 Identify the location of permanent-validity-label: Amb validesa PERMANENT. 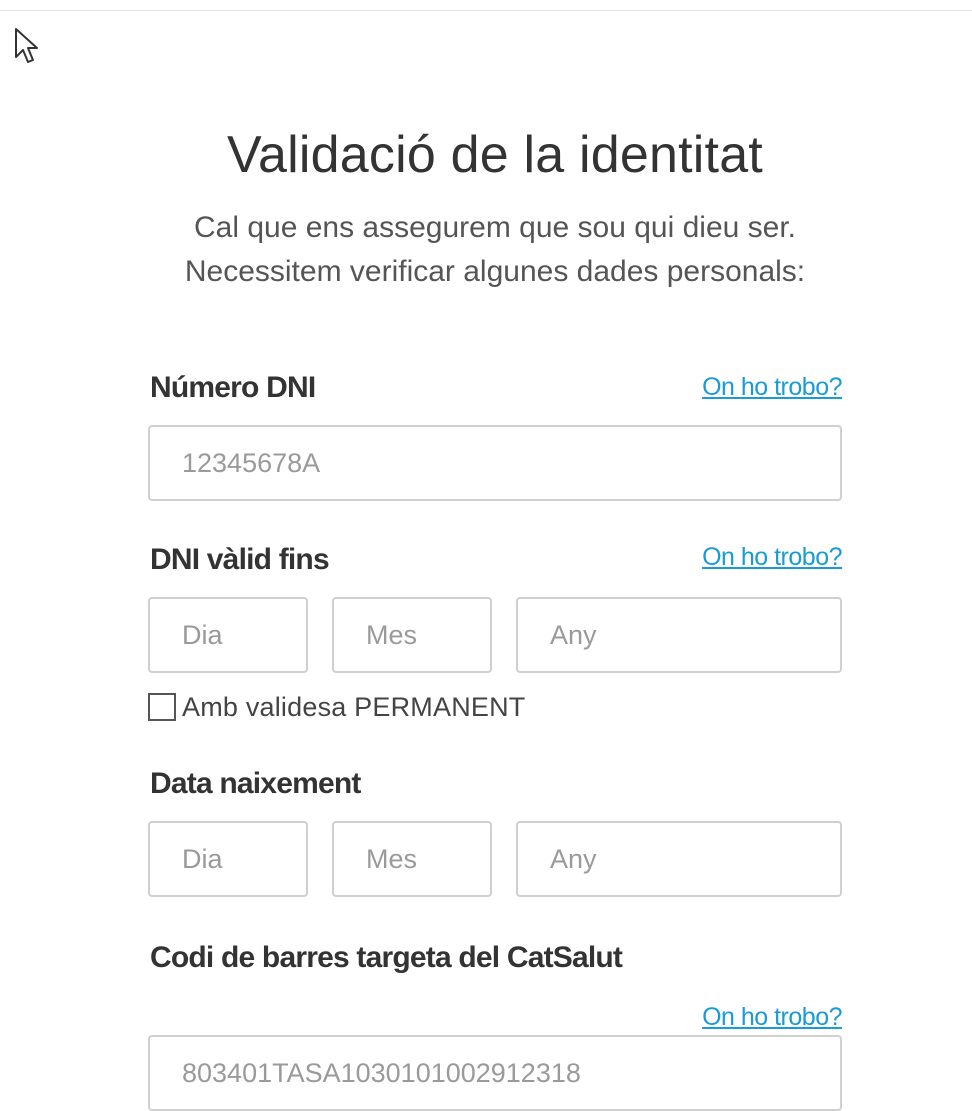
(354, 706).